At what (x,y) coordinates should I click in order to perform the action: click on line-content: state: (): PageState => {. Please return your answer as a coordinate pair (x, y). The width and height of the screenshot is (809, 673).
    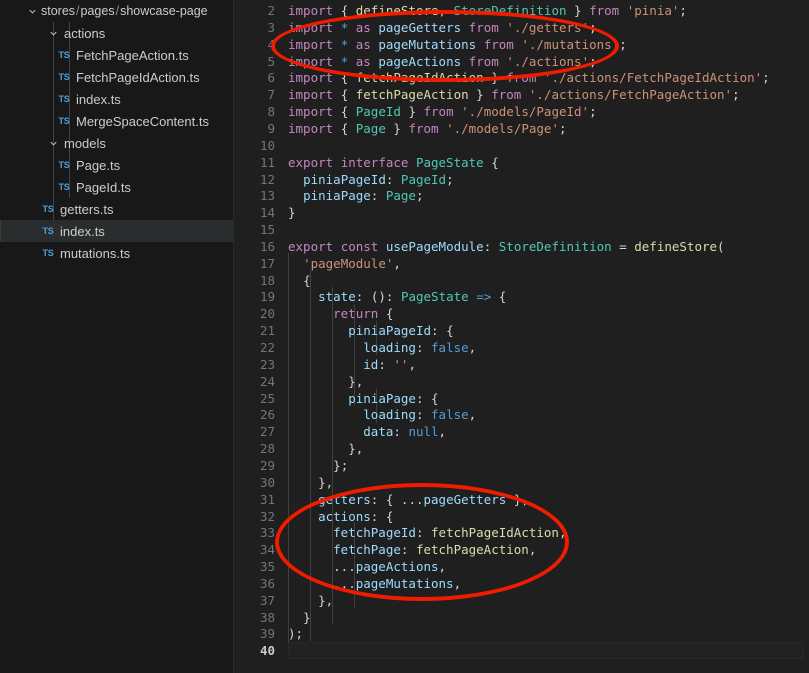
    Looking at the image, I should click on (397, 296).